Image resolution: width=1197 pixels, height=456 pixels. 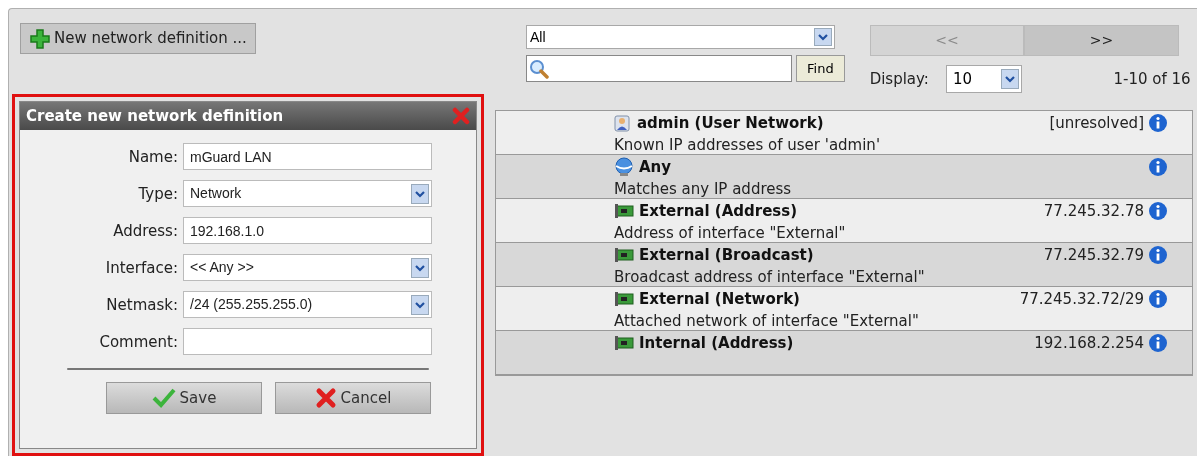 What do you see at coordinates (624, 167) in the screenshot?
I see `globe-icon` at bounding box center [624, 167].